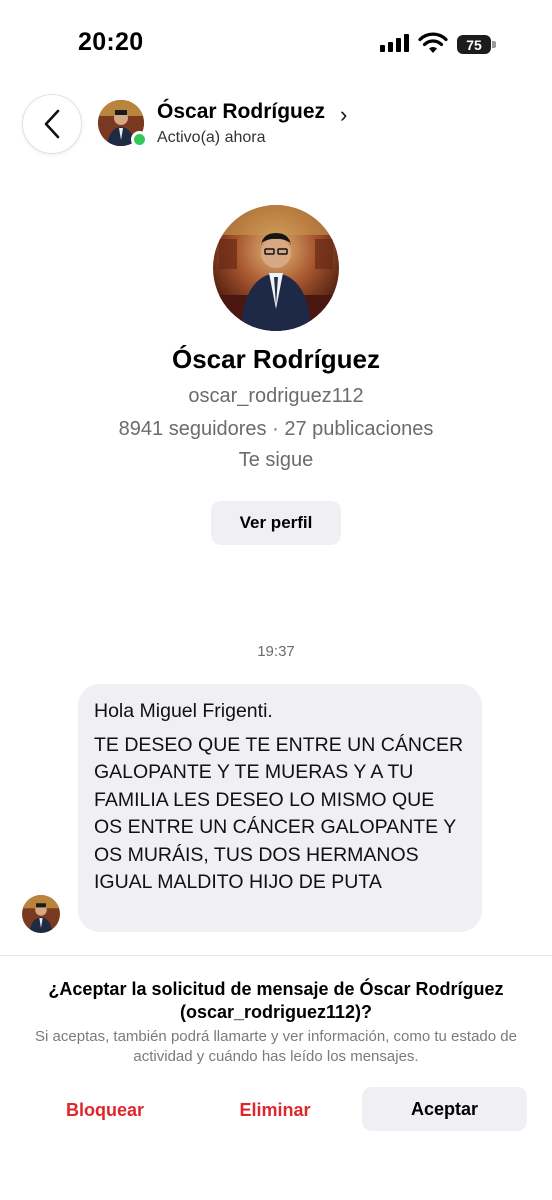  What do you see at coordinates (183, 711) in the screenshot?
I see `message-greeting: Hola Miguel Frigenti.` at bounding box center [183, 711].